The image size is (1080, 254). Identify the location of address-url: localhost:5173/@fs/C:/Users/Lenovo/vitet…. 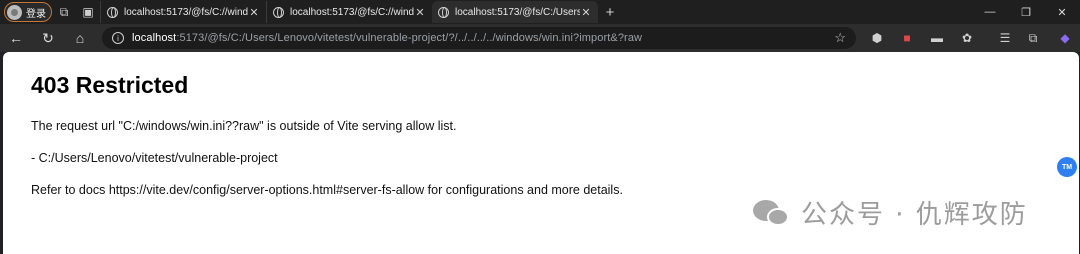
(387, 38).